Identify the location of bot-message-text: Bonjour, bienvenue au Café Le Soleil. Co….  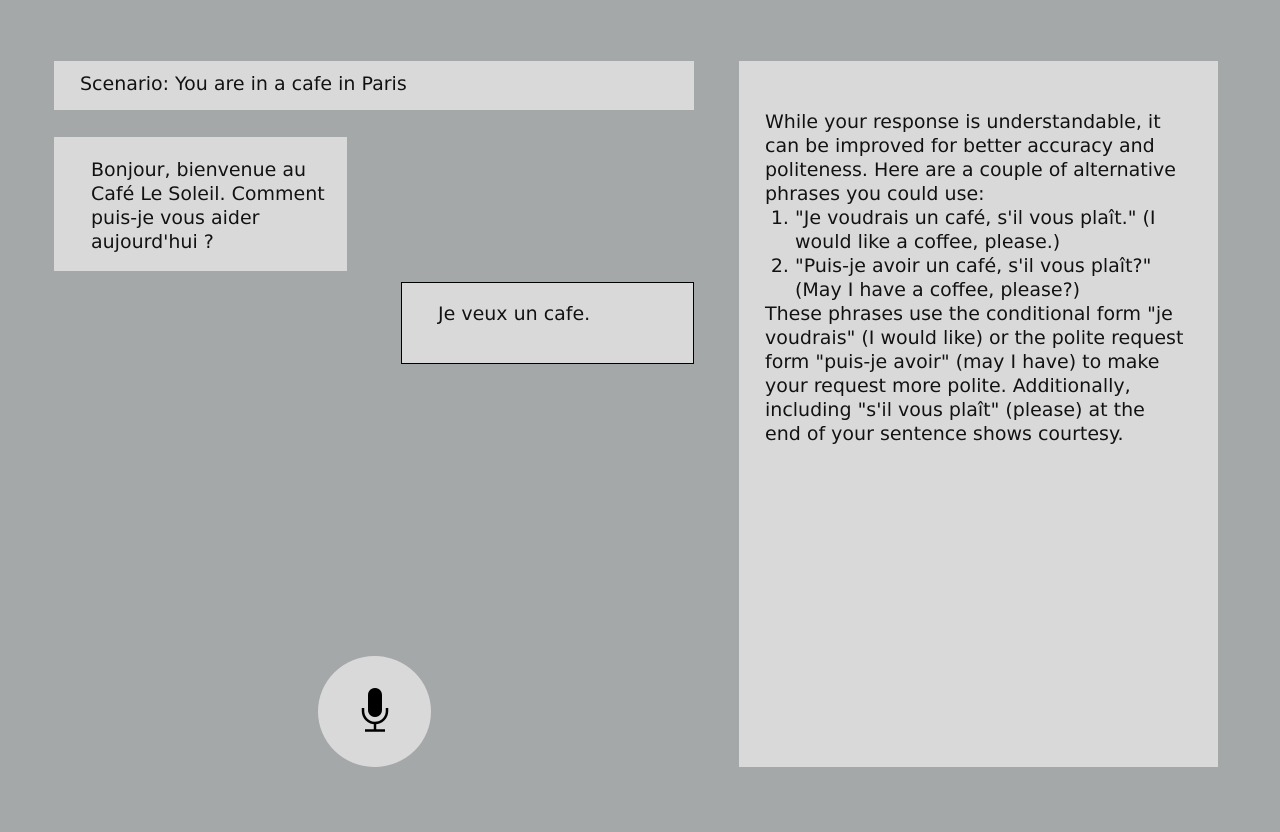
(208, 206).